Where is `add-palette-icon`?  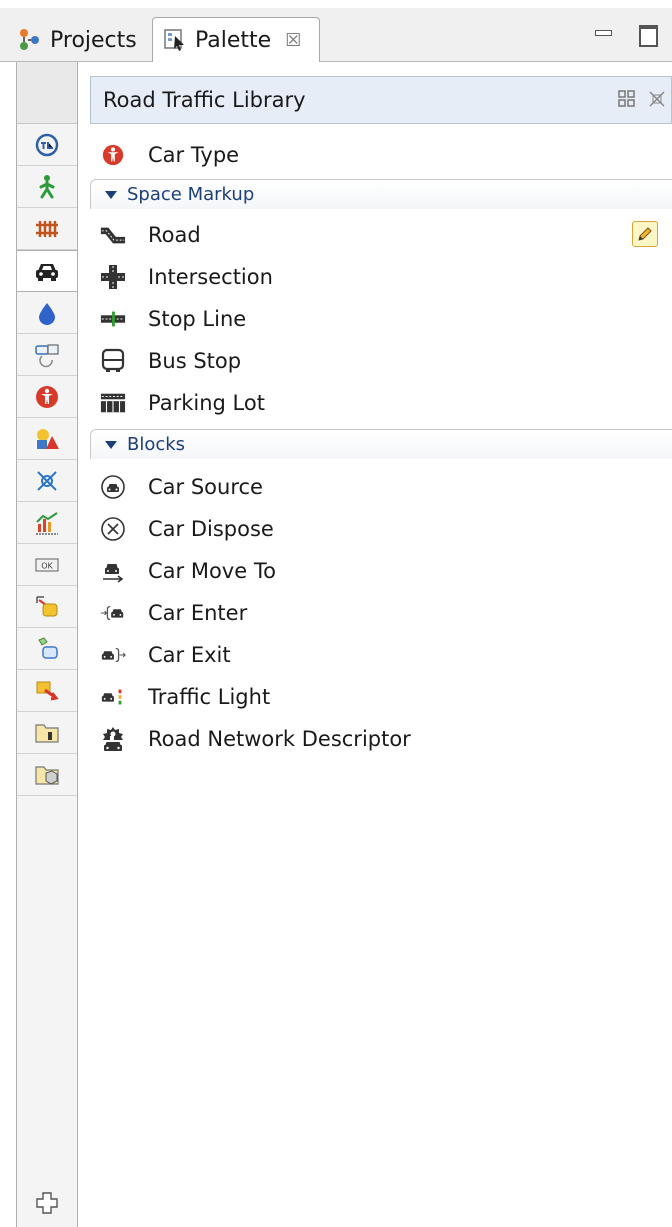 add-palette-icon is located at coordinates (47, 1203).